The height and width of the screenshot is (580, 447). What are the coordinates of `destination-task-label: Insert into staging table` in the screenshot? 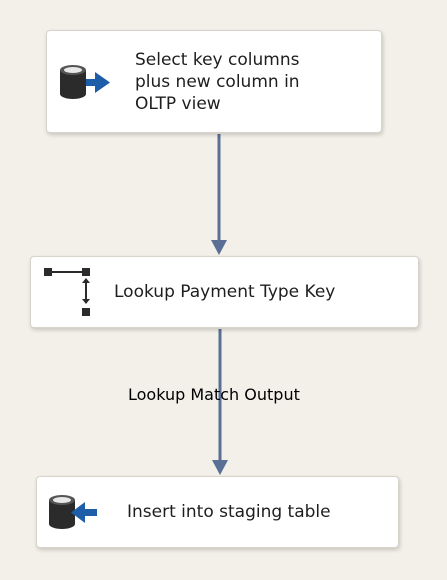 It's located at (229, 512).